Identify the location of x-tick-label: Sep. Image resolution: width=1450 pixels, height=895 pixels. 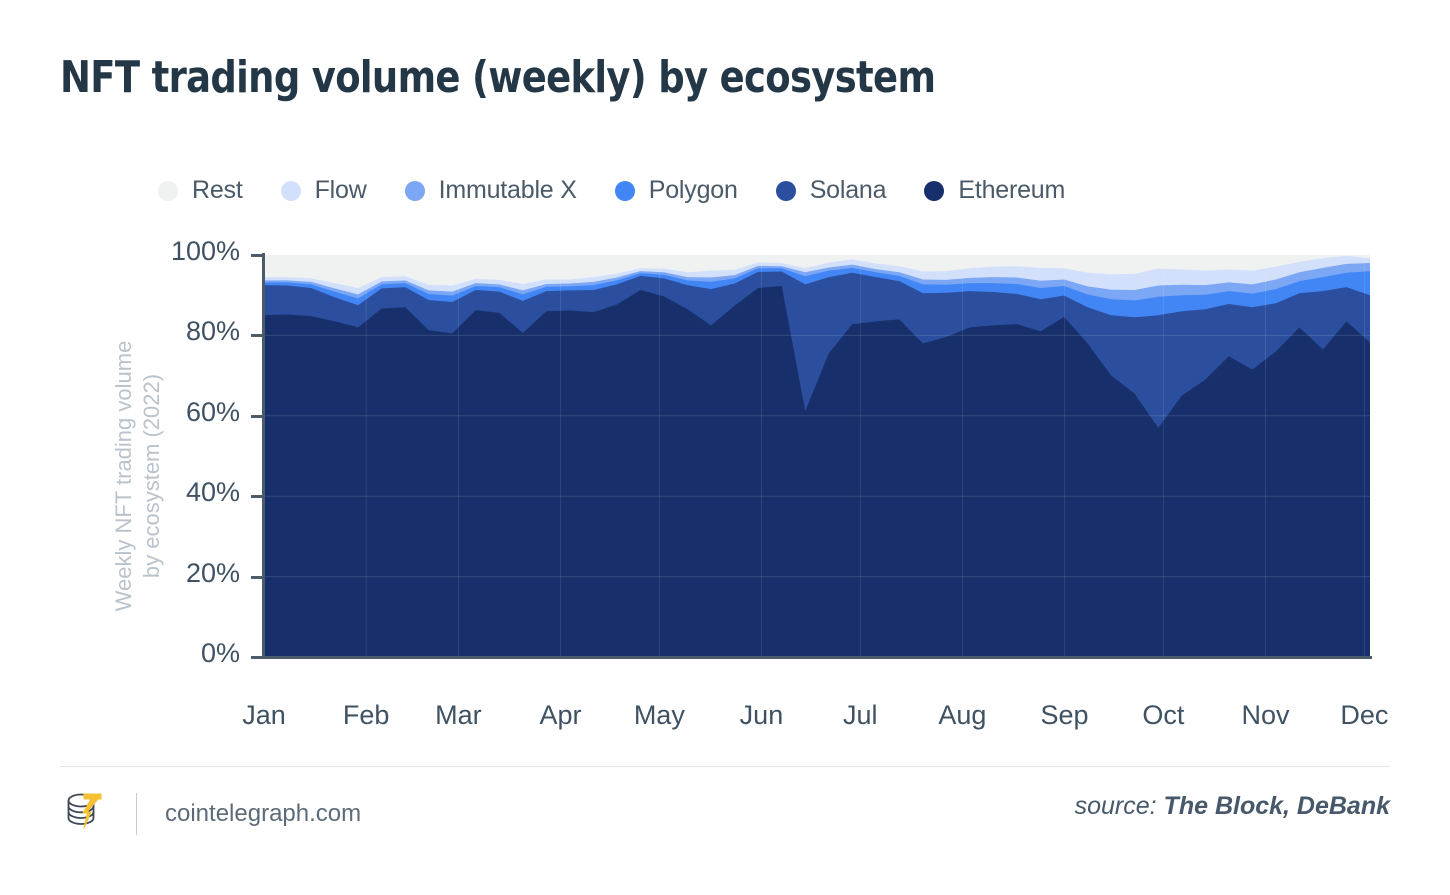
(1064, 715).